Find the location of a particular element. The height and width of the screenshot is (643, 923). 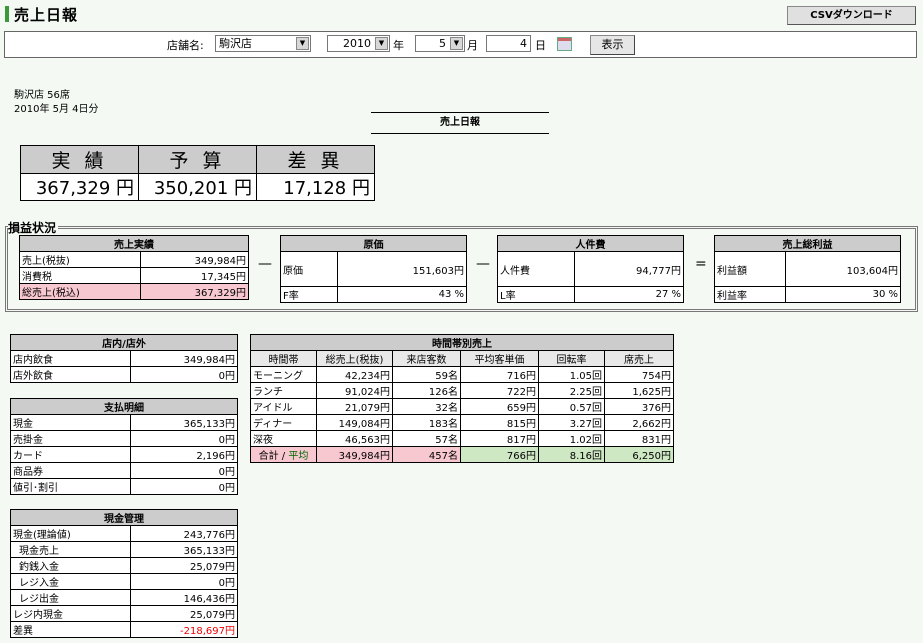

year-select: 2010 ▼ is located at coordinates (358, 43).